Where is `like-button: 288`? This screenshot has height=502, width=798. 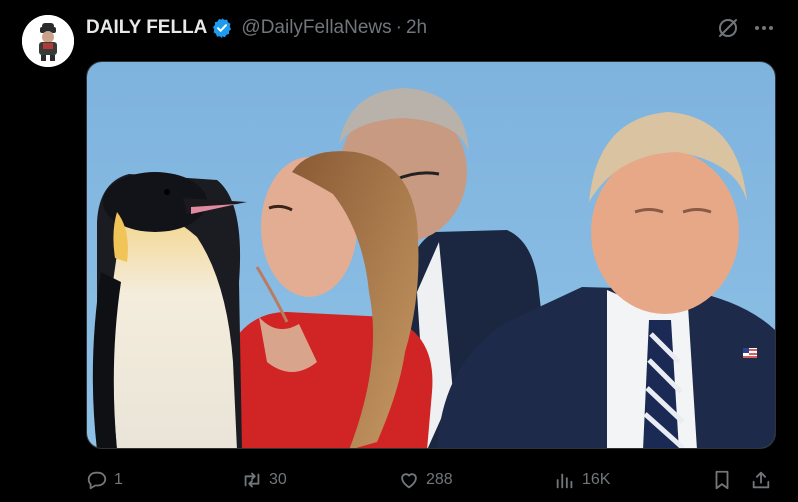 like-button: 288 is located at coordinates (425, 480).